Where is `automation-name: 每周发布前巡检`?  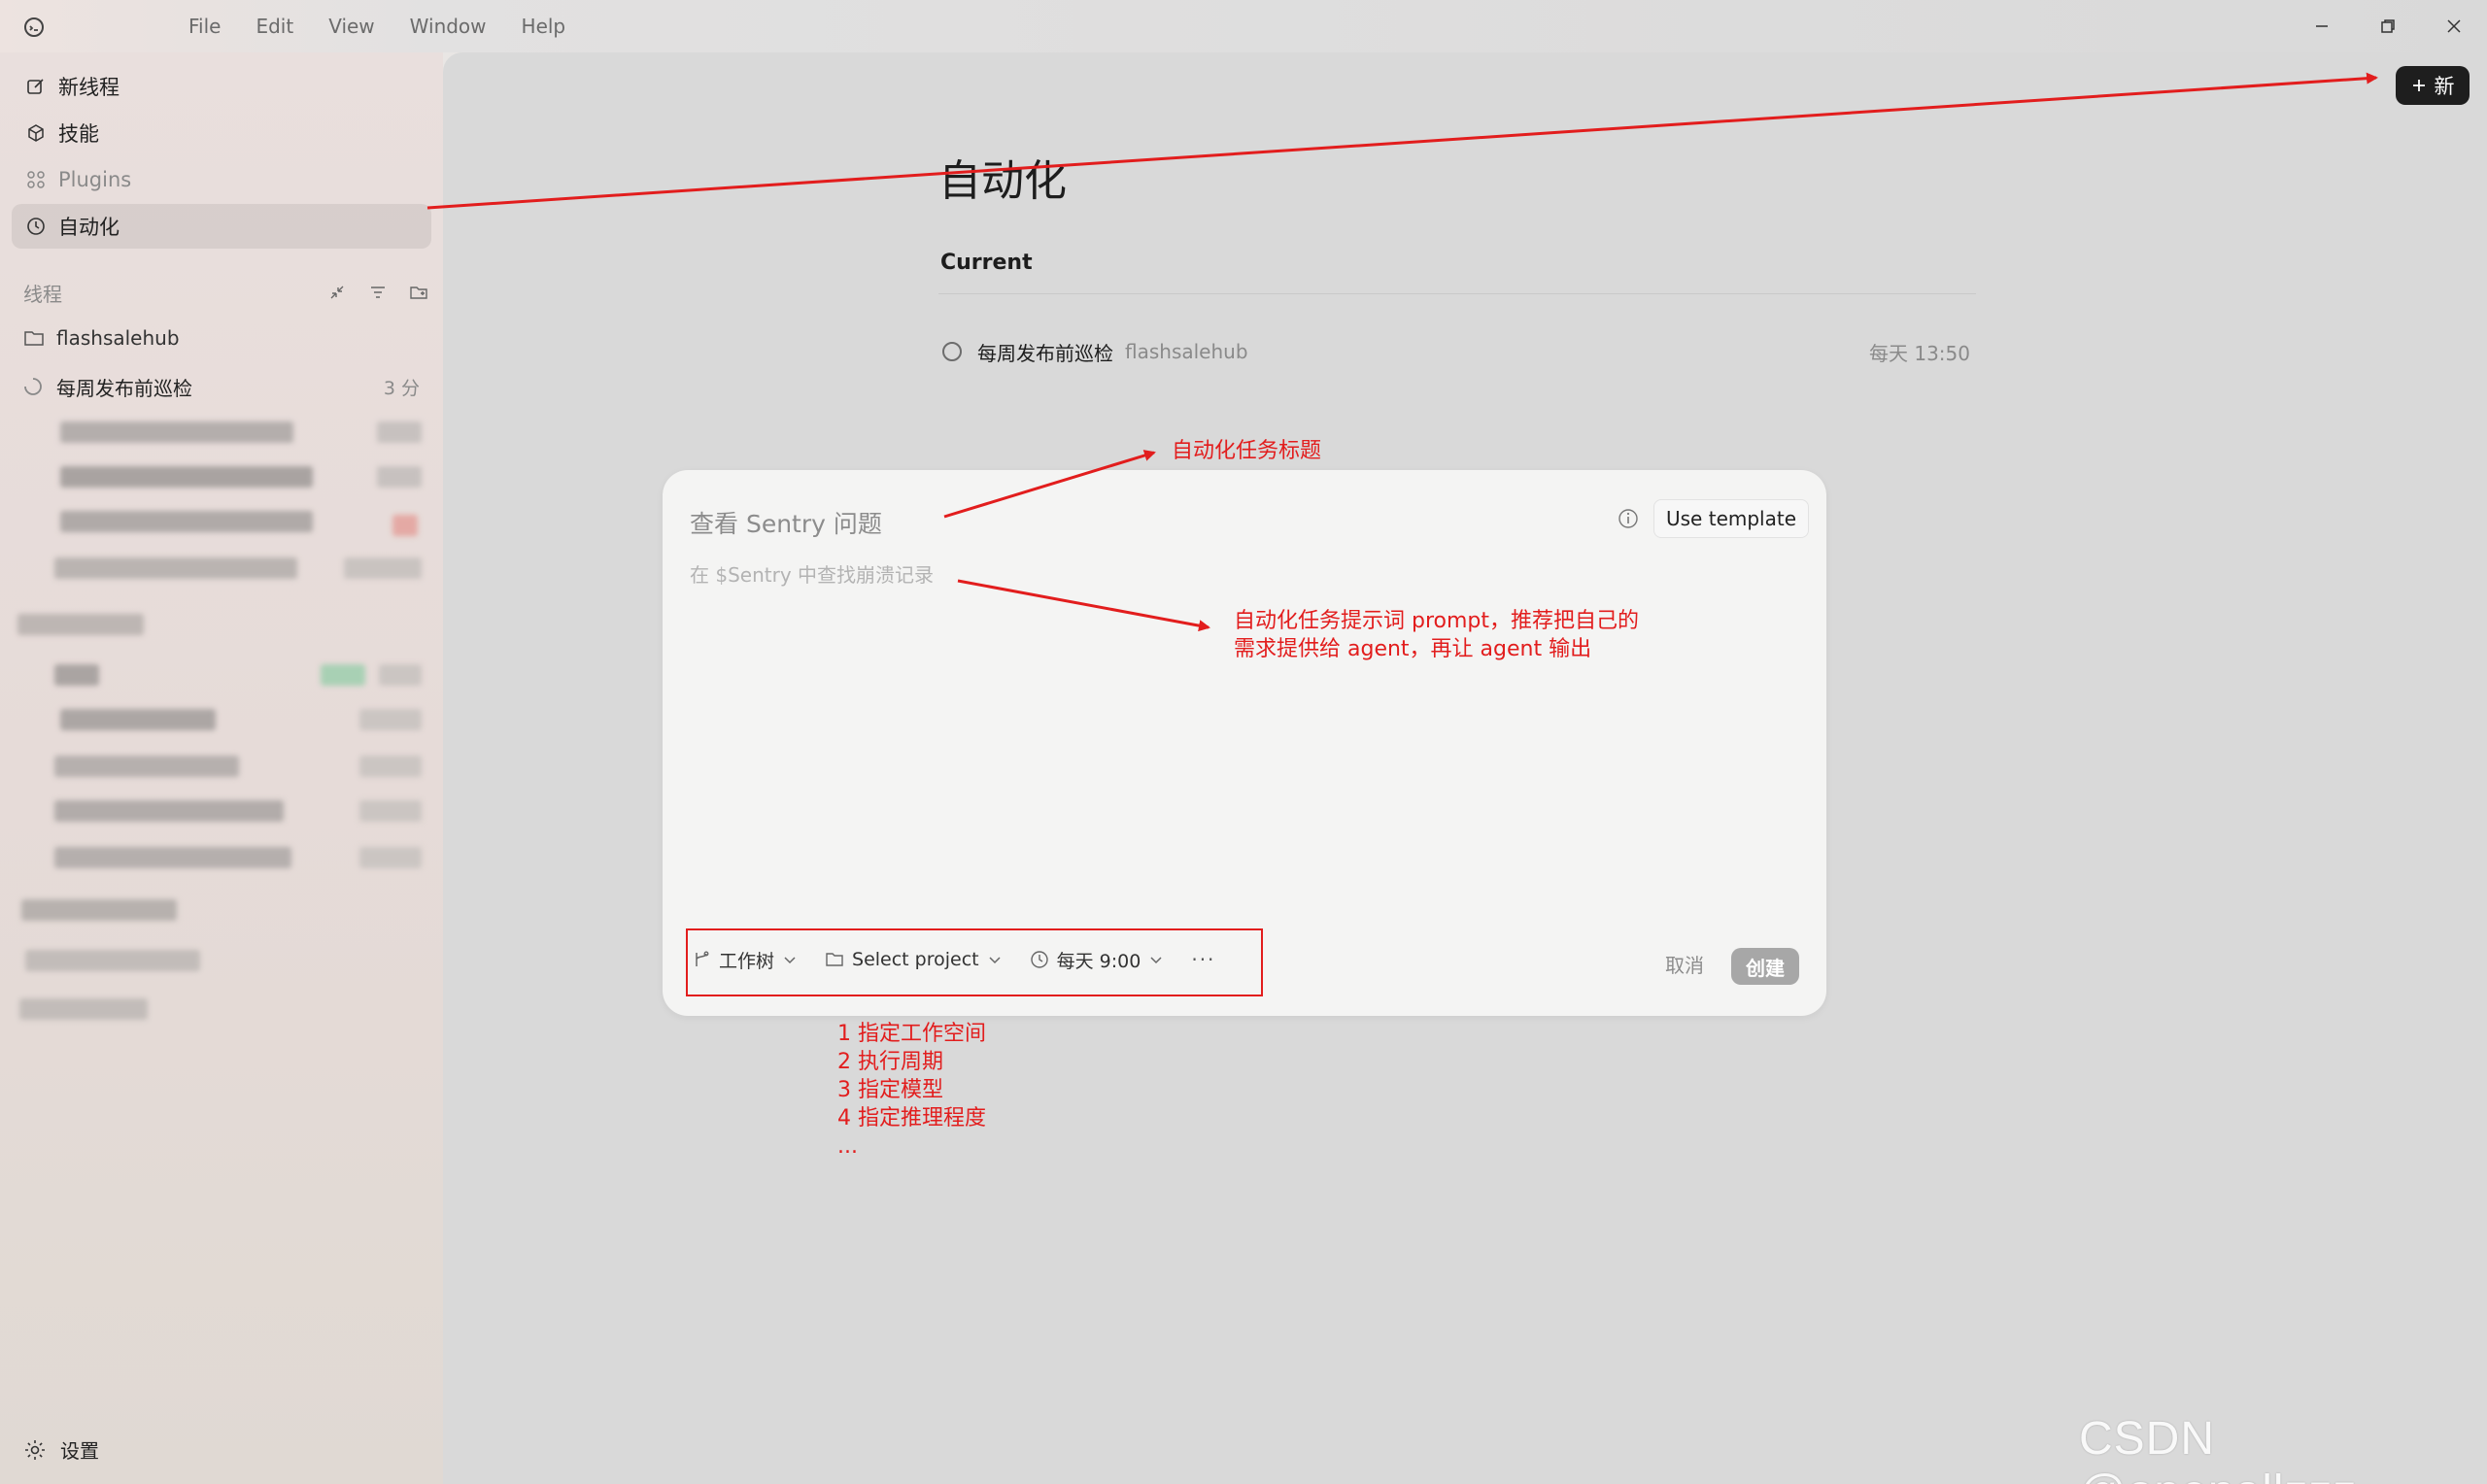 automation-name: 每周发布前巡检 is located at coordinates (1045, 353).